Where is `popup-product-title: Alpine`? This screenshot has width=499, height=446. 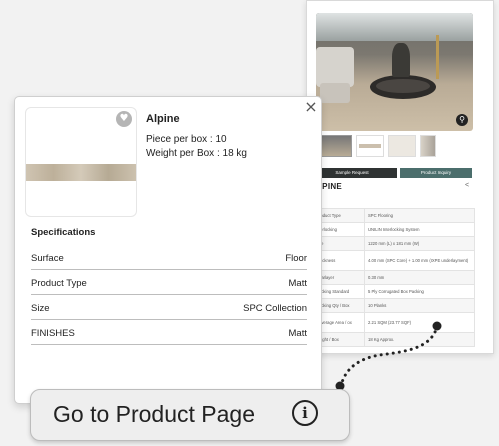 popup-product-title: Alpine is located at coordinates (163, 119).